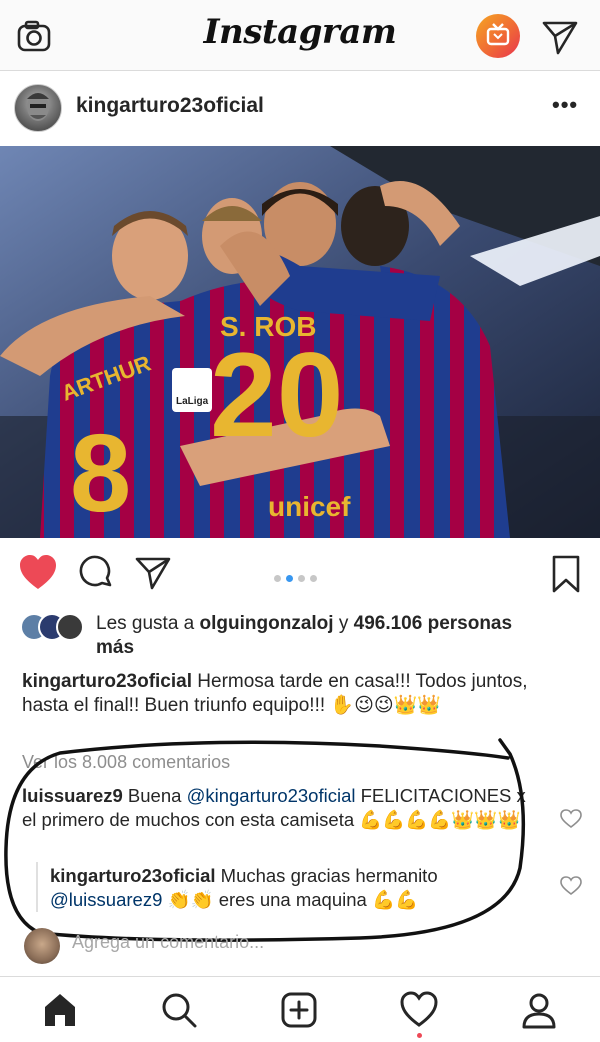 The image size is (600, 1042). I want to click on carousel-dot-active, so click(289, 578).